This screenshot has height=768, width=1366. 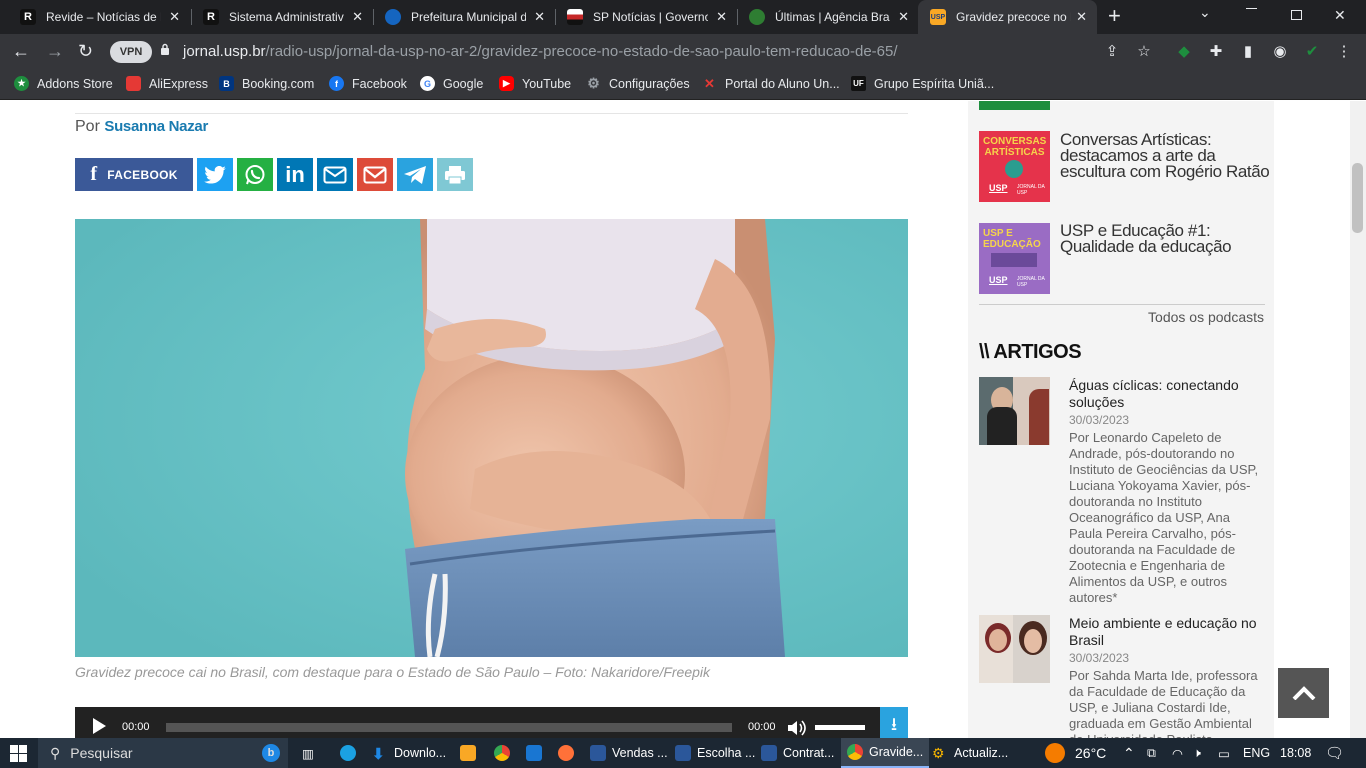 I want to click on bookmark-youtube: ▶ YouTube, so click(x=535, y=83).